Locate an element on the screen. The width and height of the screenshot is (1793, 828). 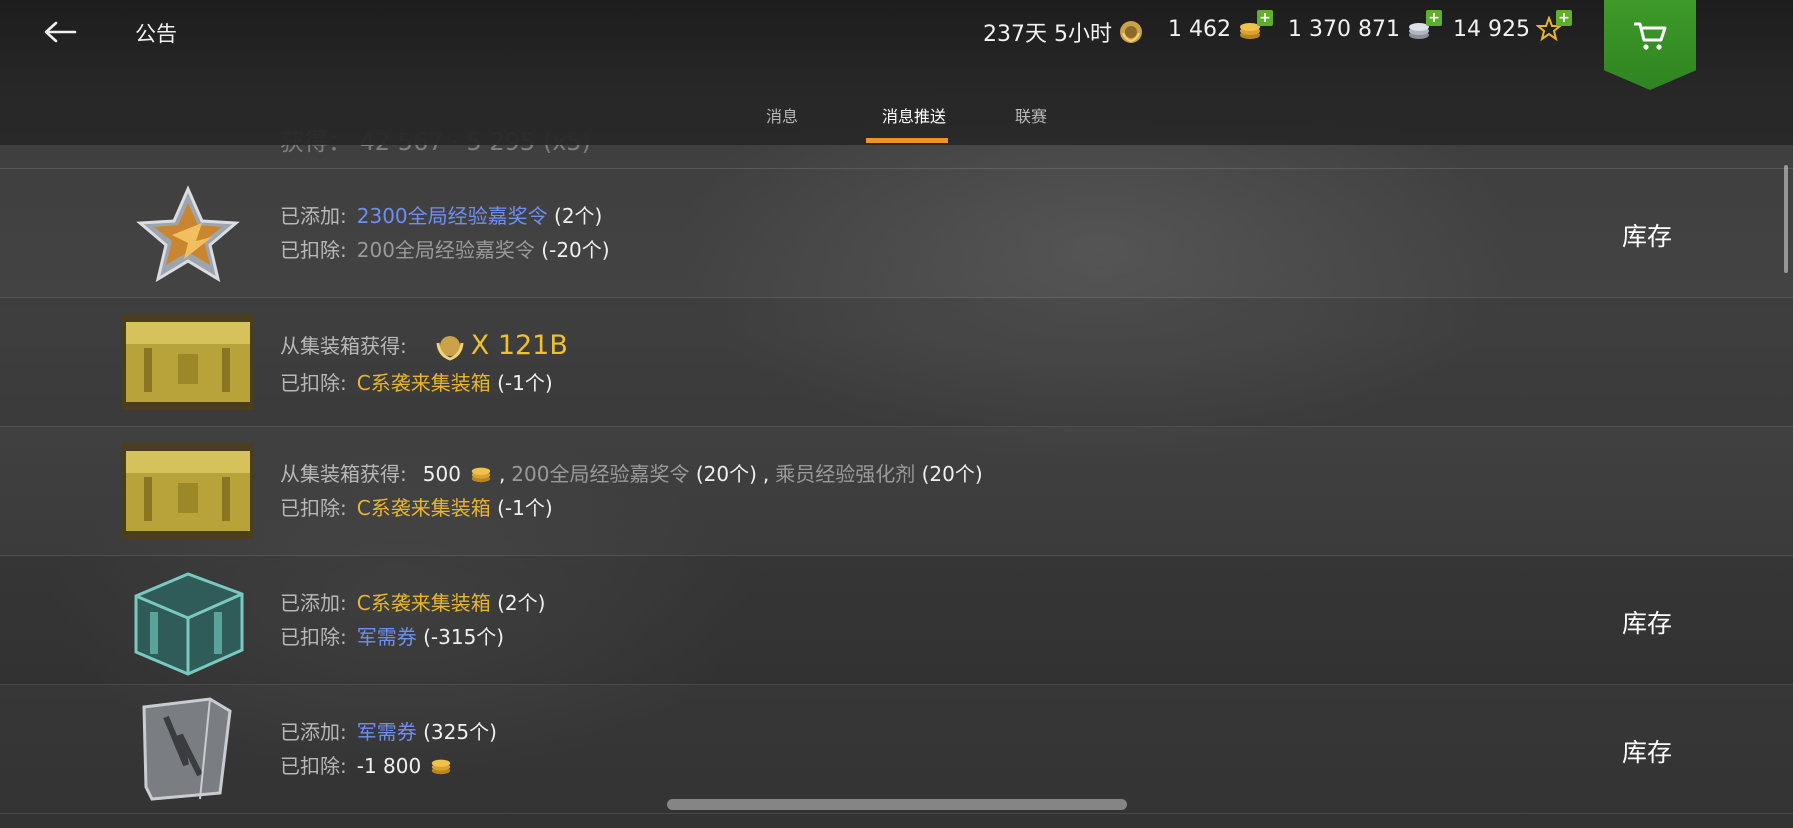
premium-time: 237天 5小时 is located at coordinates (1063, 32).